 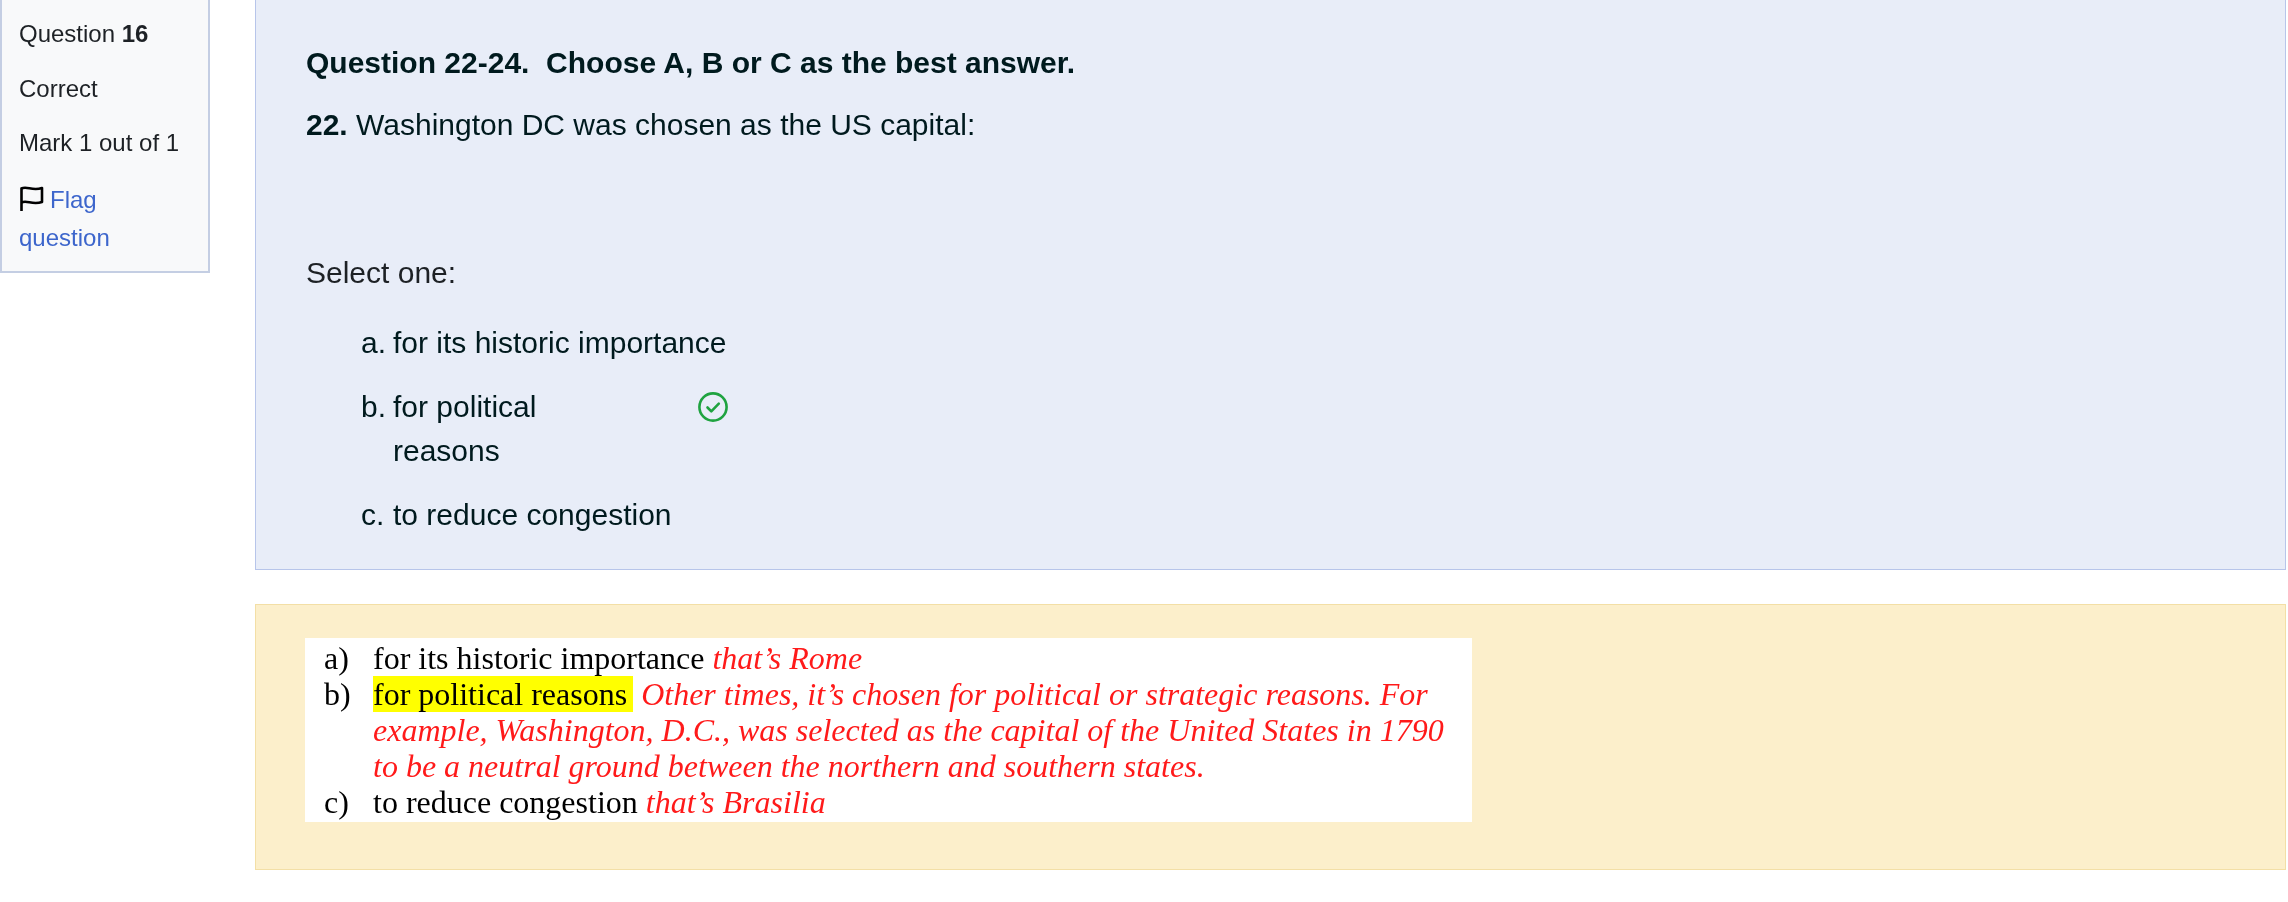 What do you see at coordinates (599, 802) in the screenshot?
I see `feedback-text: to reduce congestion that’s Brasilia` at bounding box center [599, 802].